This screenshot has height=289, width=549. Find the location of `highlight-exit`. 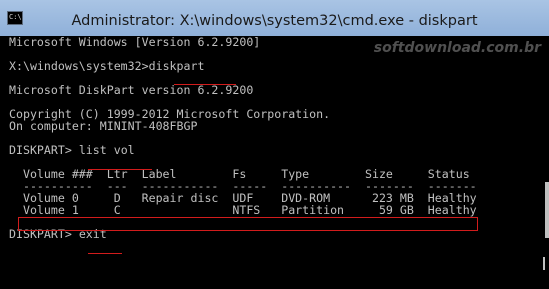

highlight-exit is located at coordinates (105, 253).